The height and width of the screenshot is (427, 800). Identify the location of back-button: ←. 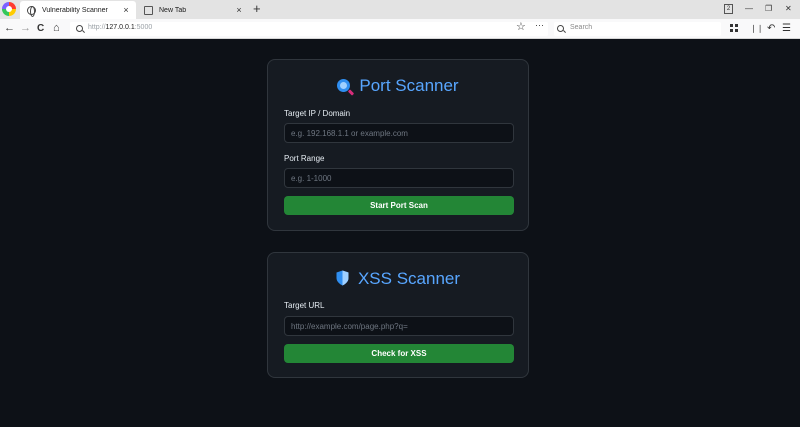
(9, 28).